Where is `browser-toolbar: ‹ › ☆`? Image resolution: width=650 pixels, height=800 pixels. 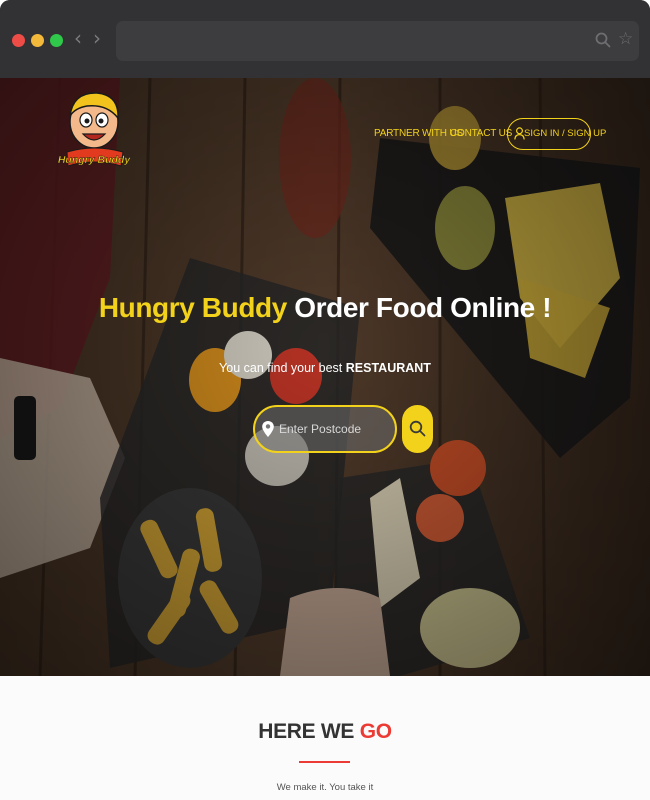 browser-toolbar: ‹ › ☆ is located at coordinates (325, 39).